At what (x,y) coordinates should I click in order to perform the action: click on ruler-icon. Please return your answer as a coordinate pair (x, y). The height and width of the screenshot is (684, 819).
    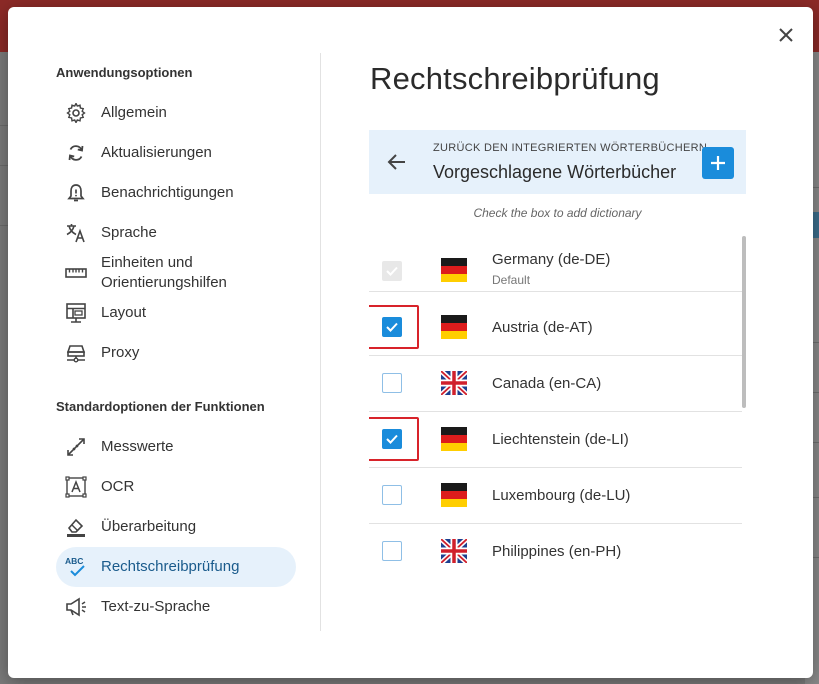
    Looking at the image, I should click on (76, 273).